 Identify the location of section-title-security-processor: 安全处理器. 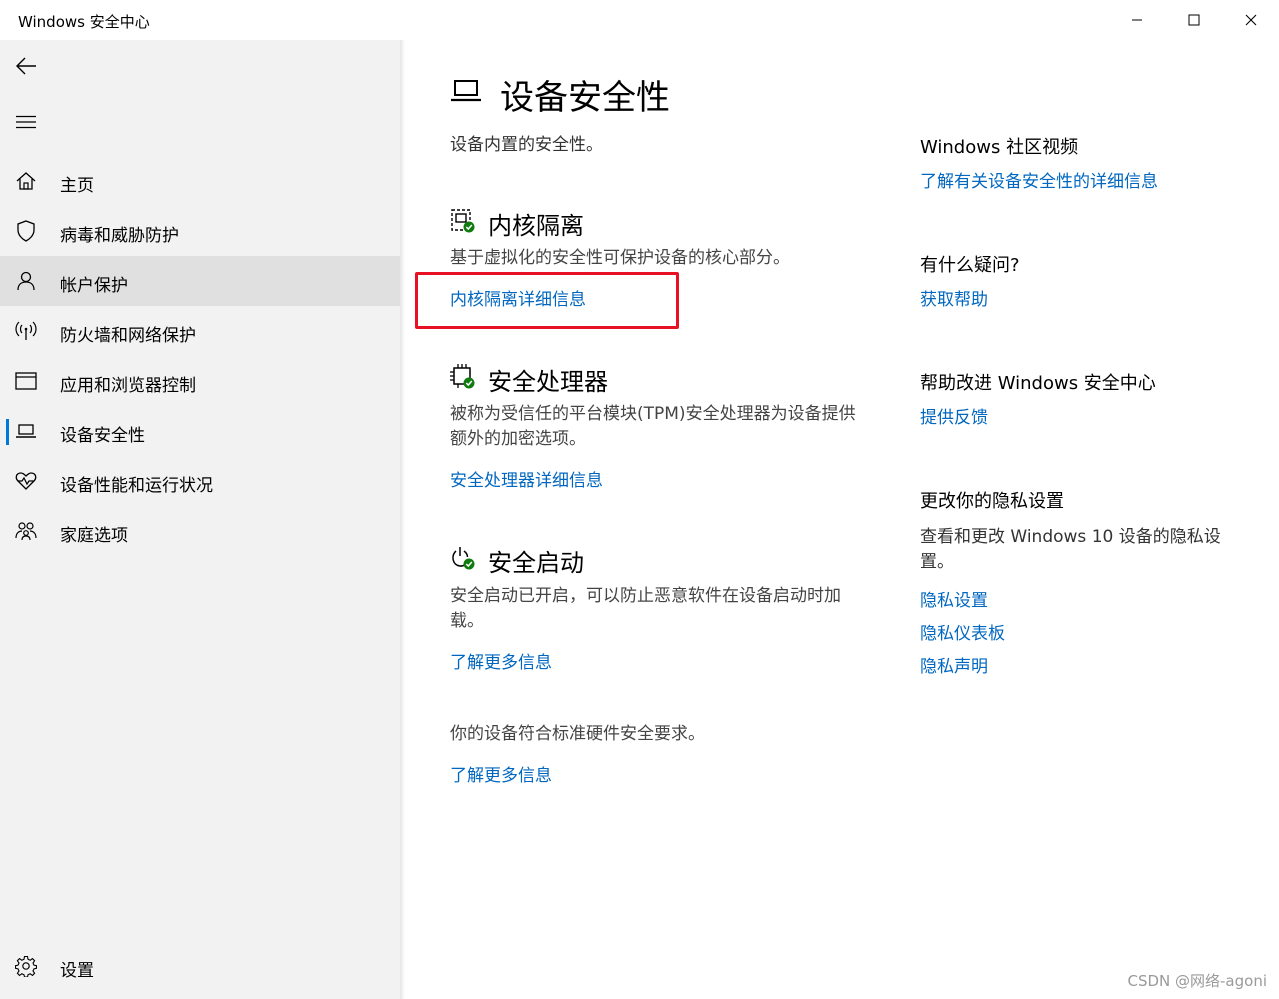
(548, 382).